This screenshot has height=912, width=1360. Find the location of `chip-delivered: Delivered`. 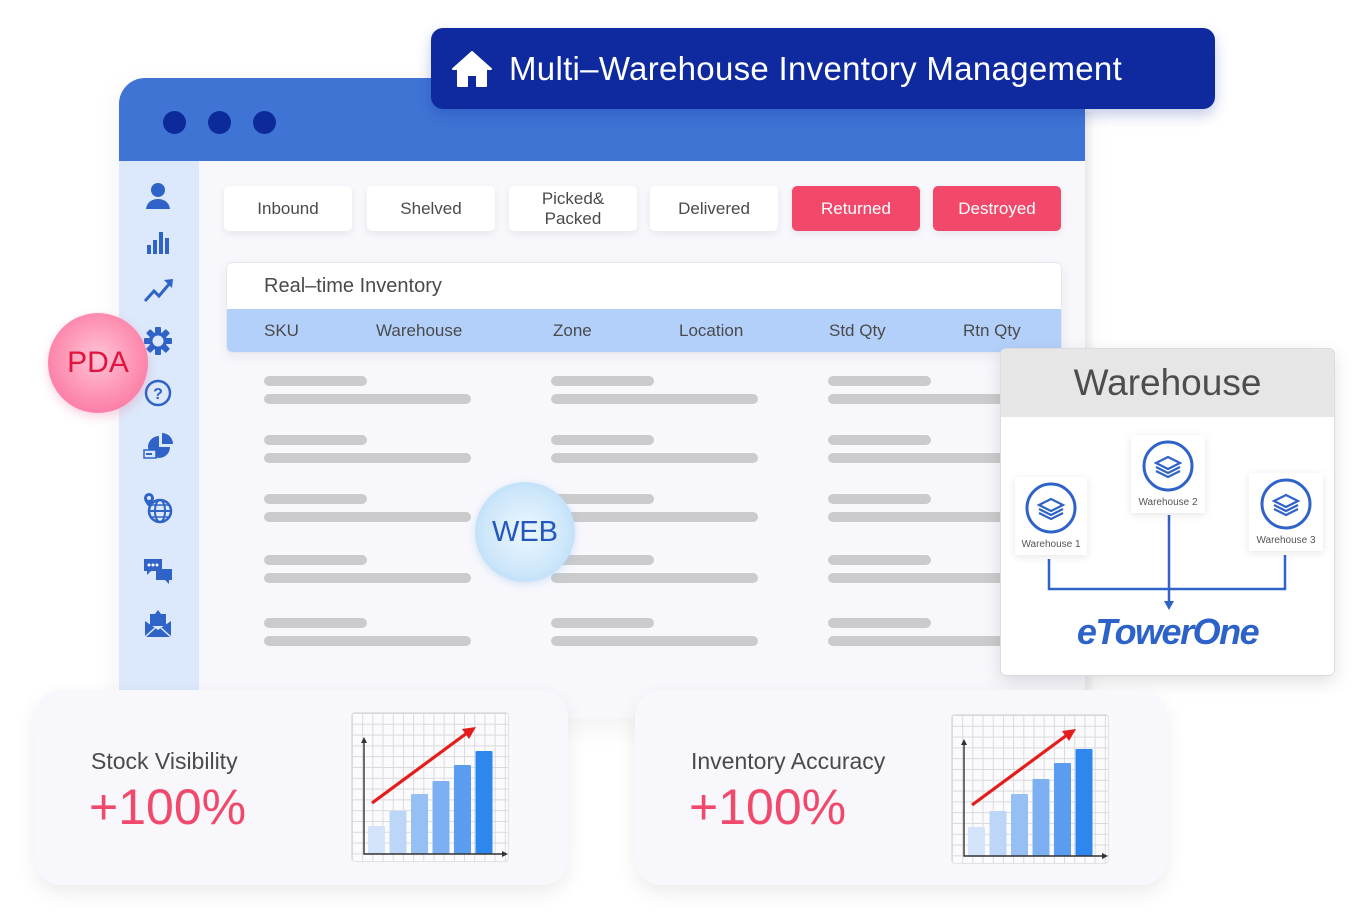

chip-delivered: Delivered is located at coordinates (714, 208).